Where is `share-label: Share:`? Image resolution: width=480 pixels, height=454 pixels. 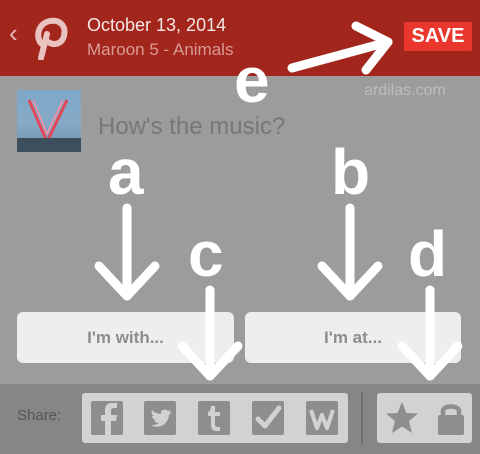 share-label: Share: is located at coordinates (39, 415).